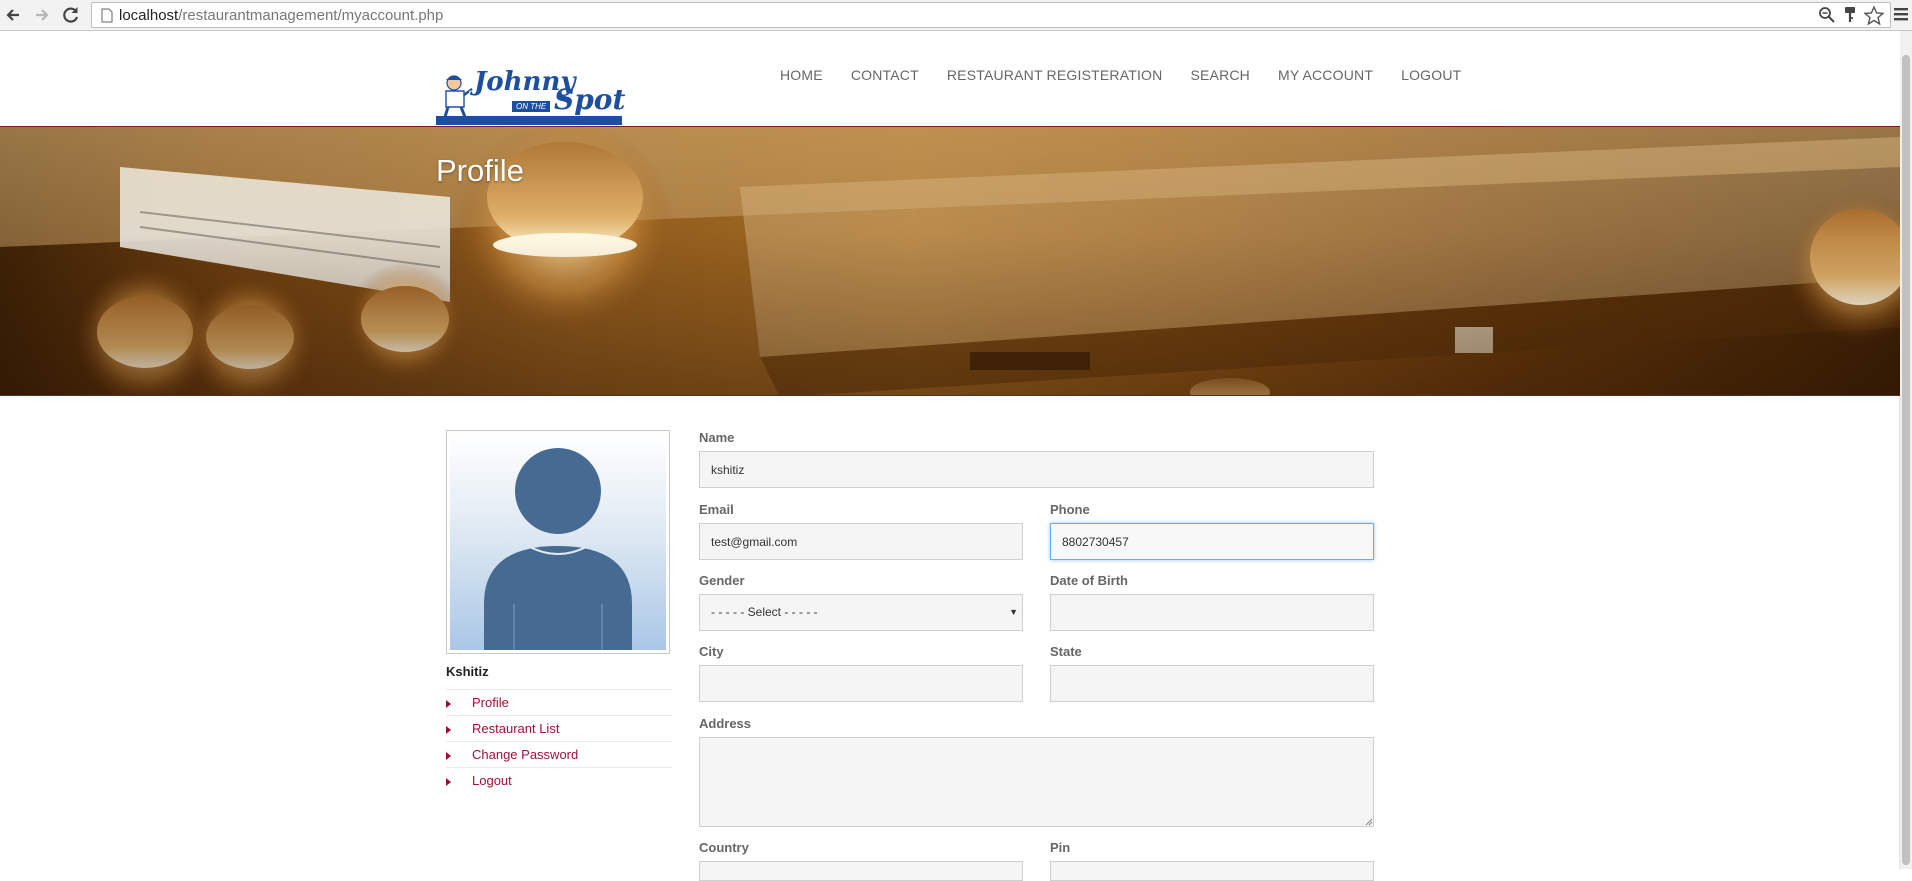 Image resolution: width=1912 pixels, height=881 pixels. What do you see at coordinates (1089, 580) in the screenshot?
I see `dob-label: Date of Birth` at bounding box center [1089, 580].